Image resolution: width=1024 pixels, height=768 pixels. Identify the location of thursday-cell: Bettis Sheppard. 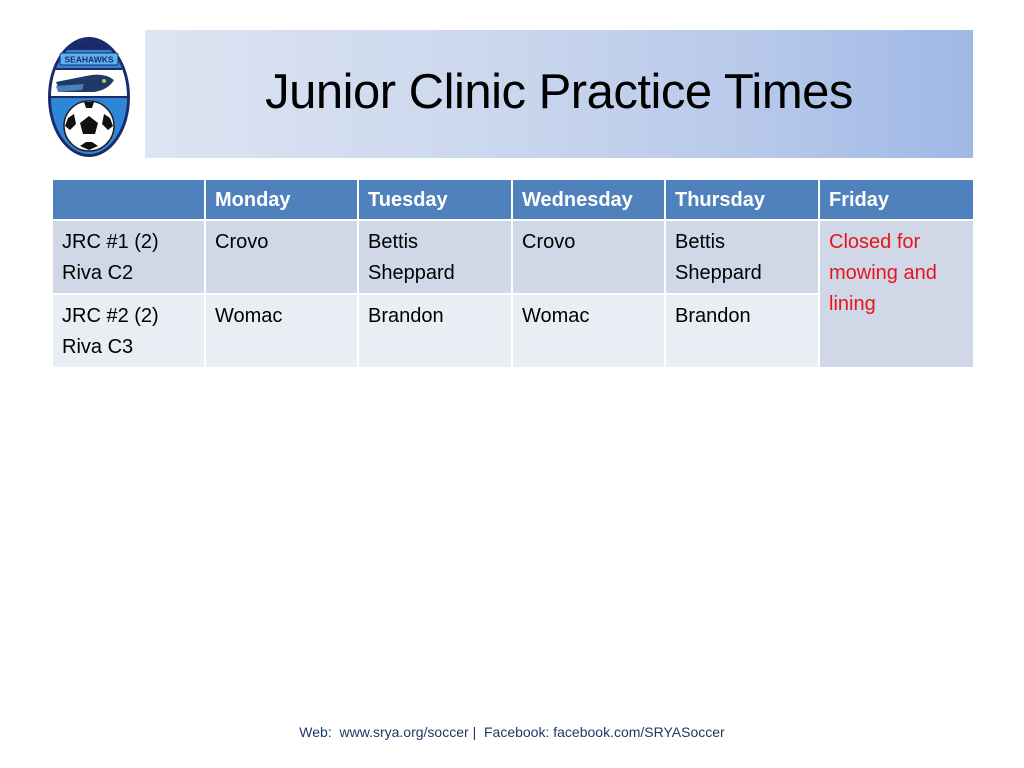
(742, 257).